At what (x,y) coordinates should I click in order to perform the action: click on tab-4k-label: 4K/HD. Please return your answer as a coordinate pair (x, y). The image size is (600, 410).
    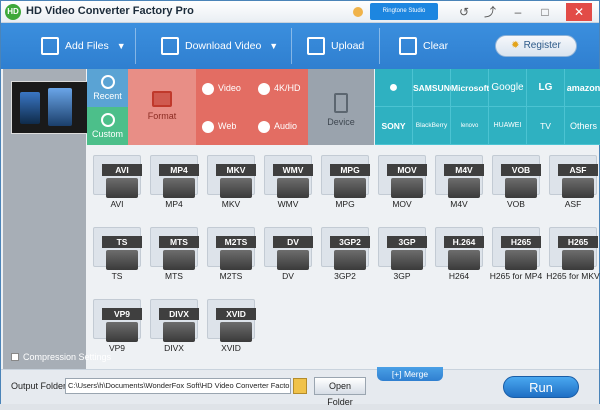
    Looking at the image, I should click on (287, 88).